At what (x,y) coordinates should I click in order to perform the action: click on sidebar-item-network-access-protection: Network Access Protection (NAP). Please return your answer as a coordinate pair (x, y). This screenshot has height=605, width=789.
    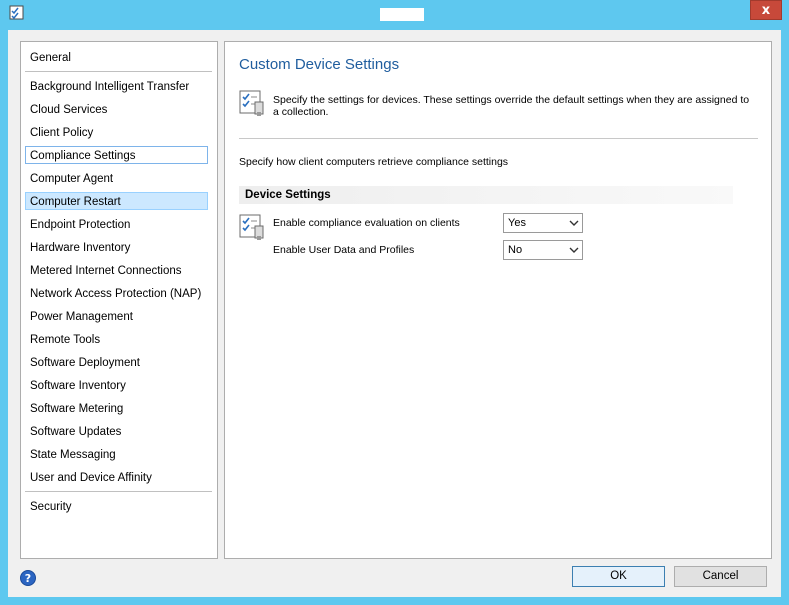
    Looking at the image, I should click on (116, 293).